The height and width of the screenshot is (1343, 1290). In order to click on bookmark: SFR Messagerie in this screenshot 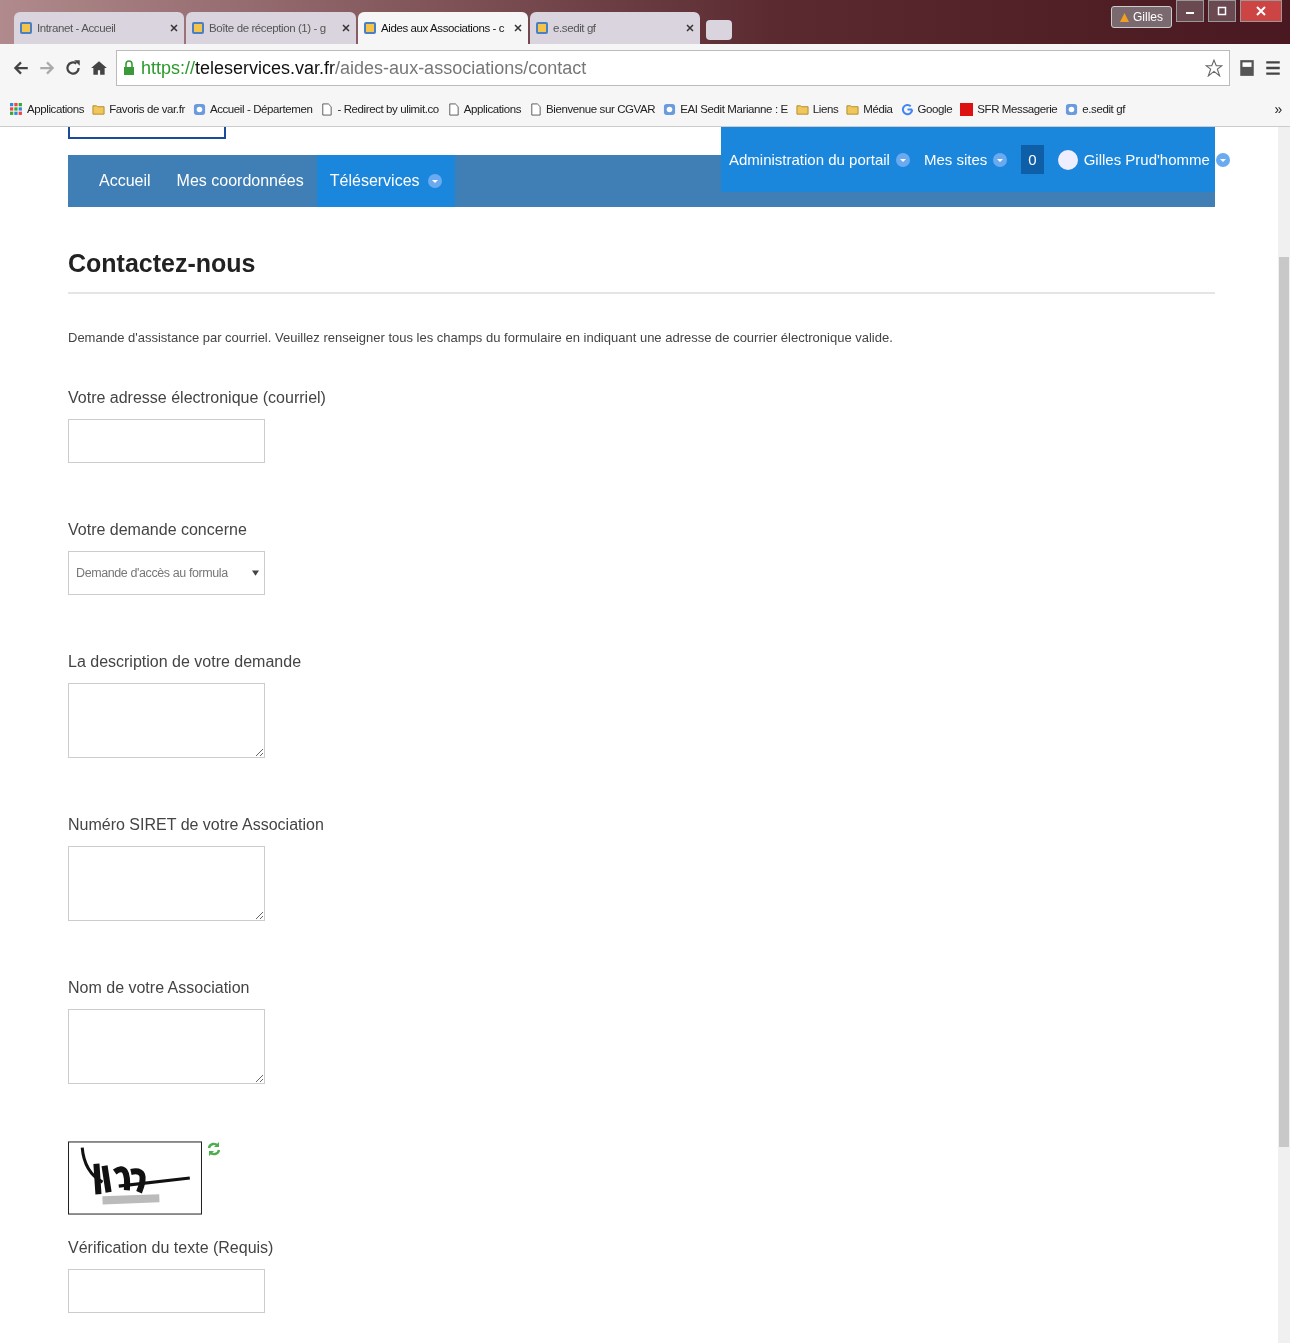, I will do `click(1009, 109)`.